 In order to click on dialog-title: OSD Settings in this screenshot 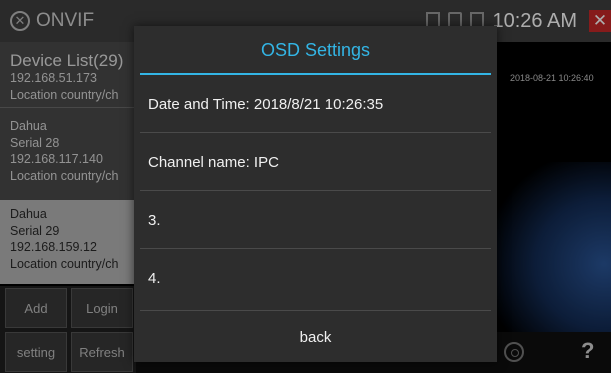, I will do `click(315, 49)`.